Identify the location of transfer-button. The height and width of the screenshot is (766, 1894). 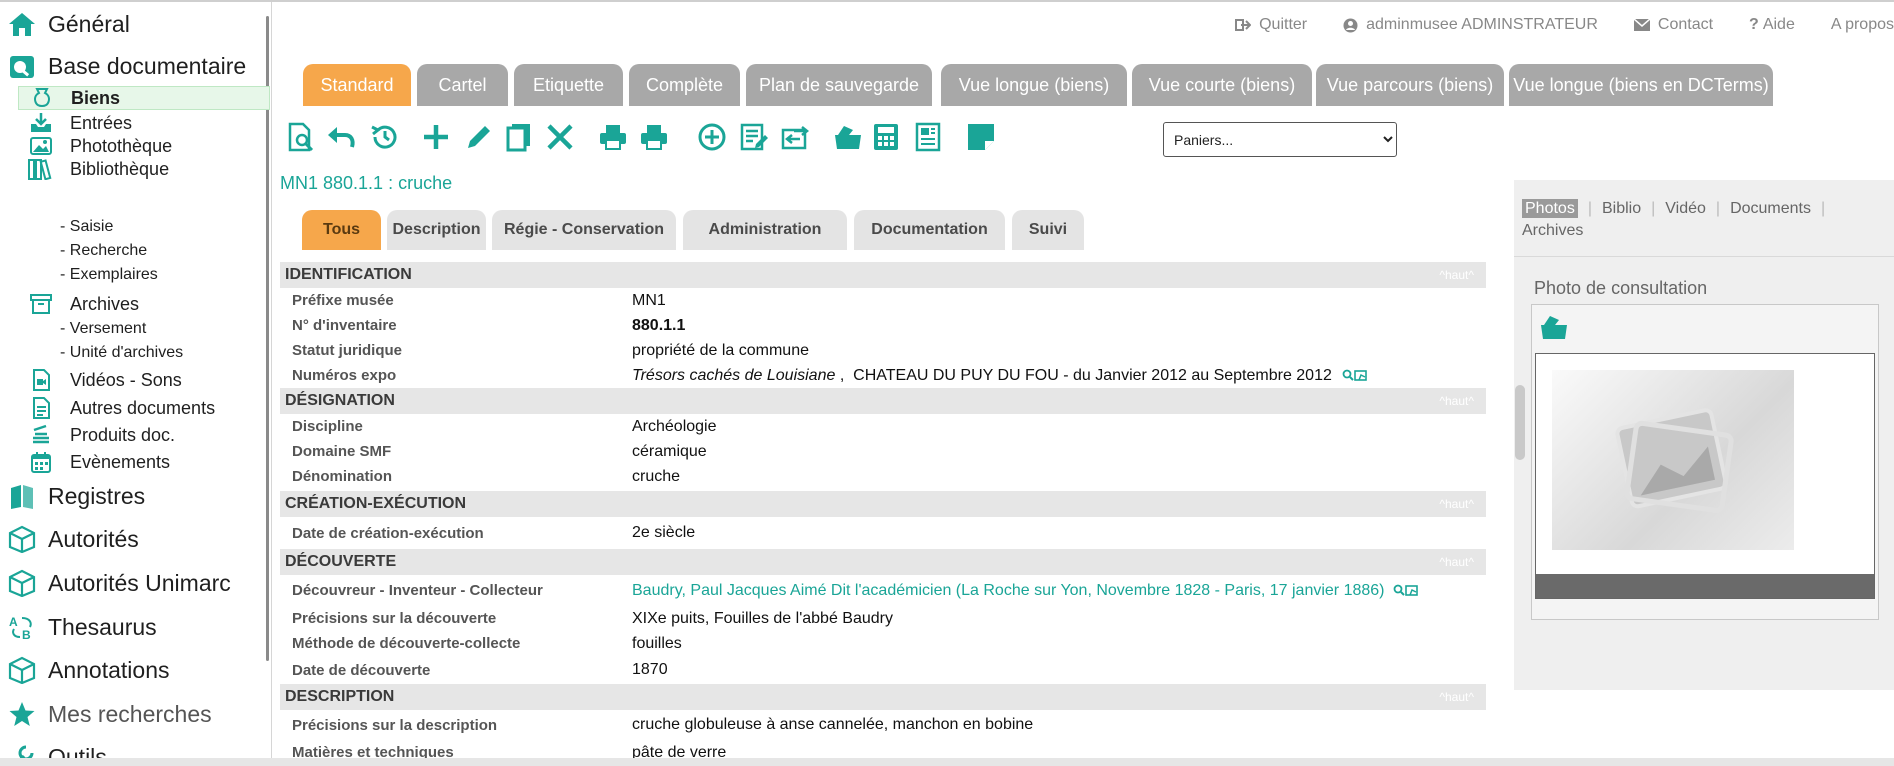
(796, 137).